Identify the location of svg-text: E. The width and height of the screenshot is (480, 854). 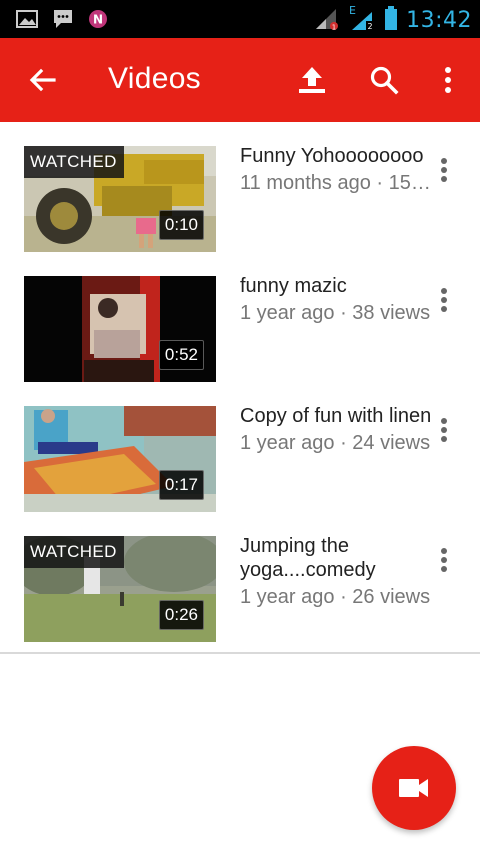
(352, 10).